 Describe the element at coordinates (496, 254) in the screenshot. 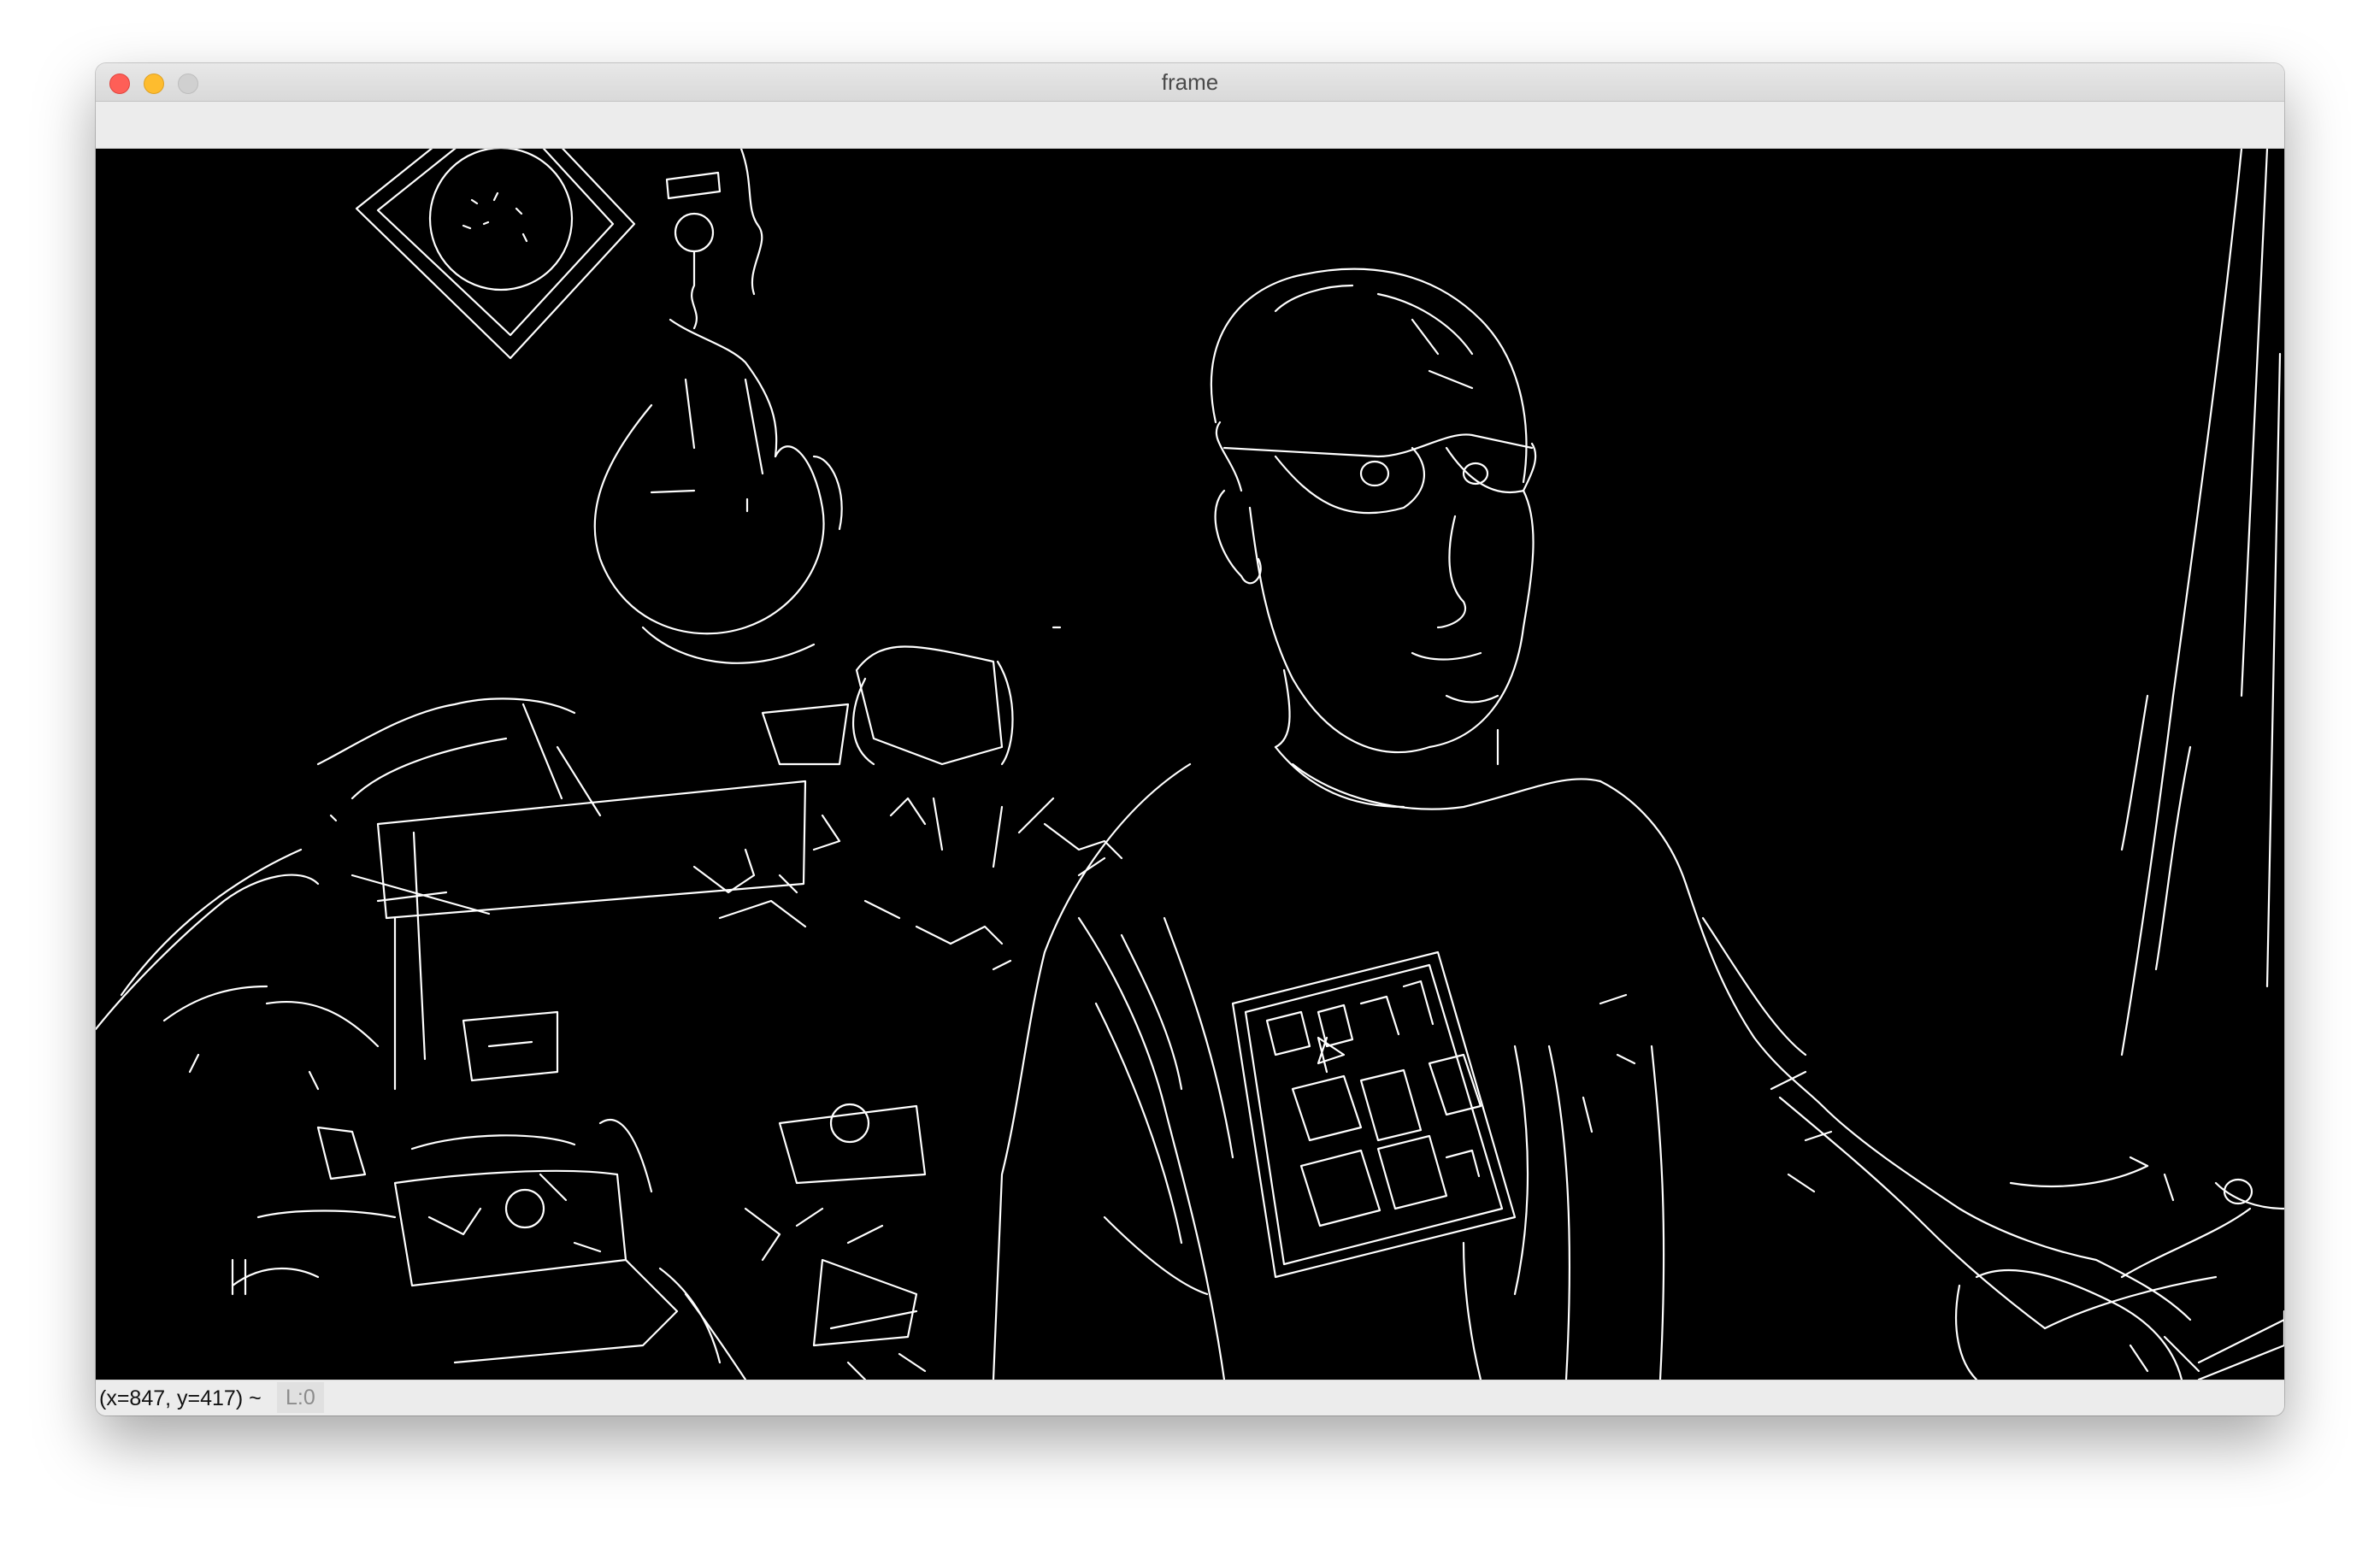

I see `framed-picture-edges` at that location.